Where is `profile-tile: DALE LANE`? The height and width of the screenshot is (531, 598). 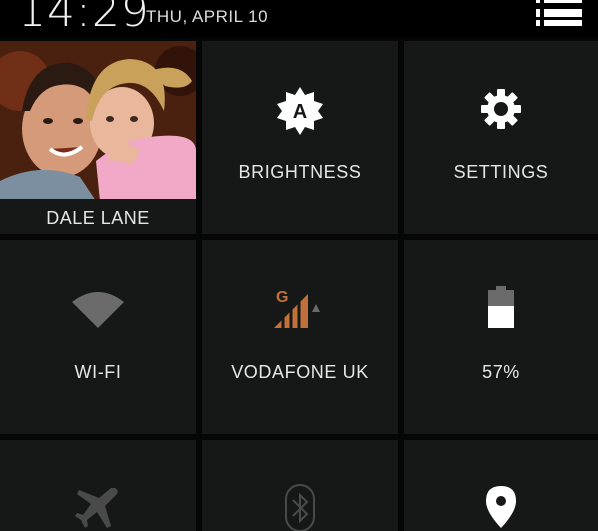
profile-tile: DALE LANE is located at coordinates (98, 137).